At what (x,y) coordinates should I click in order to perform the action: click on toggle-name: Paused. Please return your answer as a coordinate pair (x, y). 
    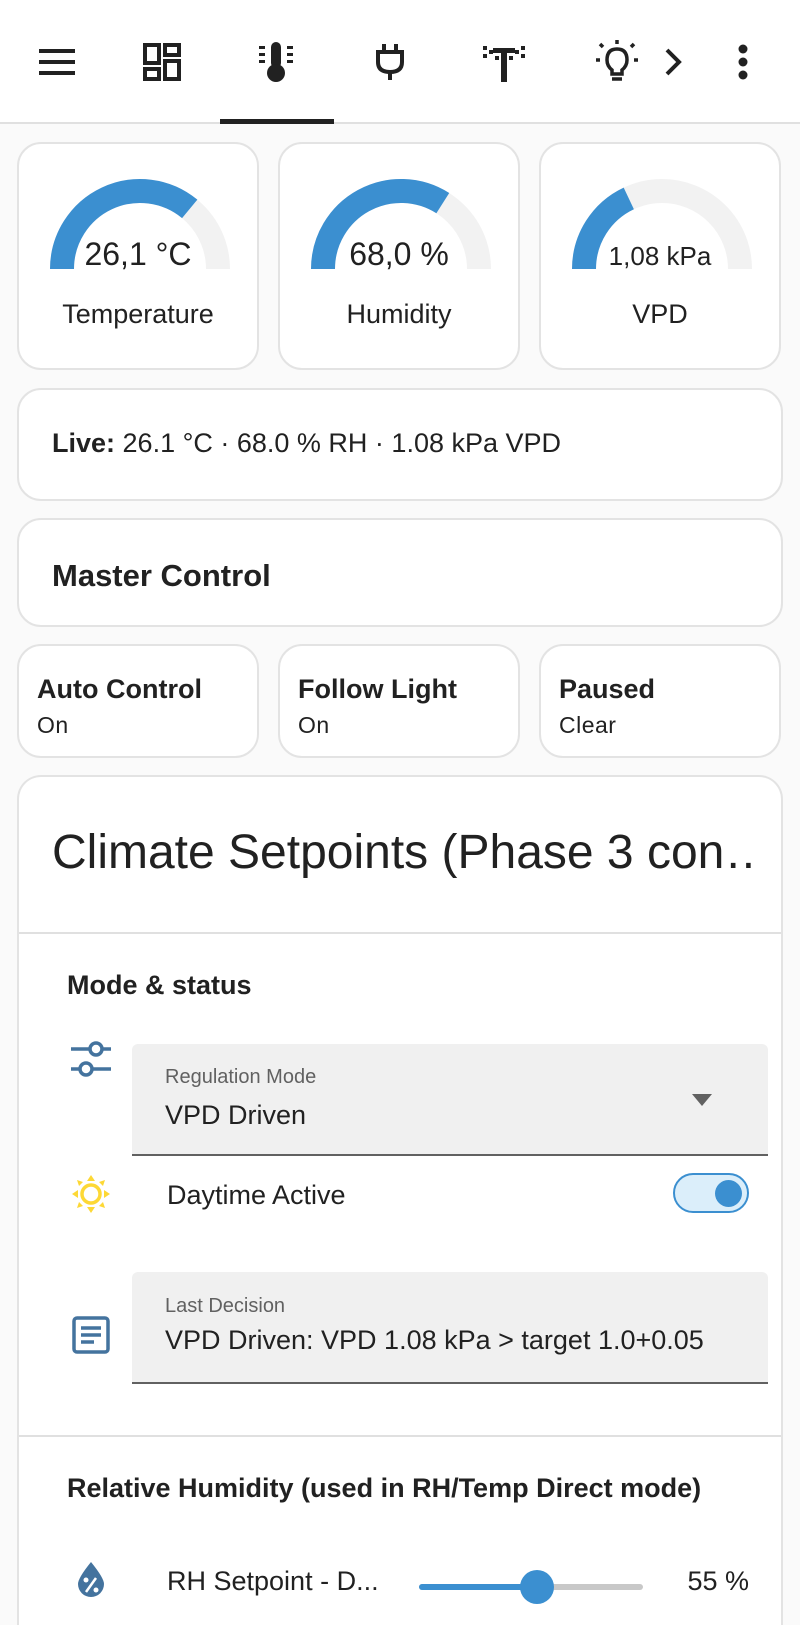
    Looking at the image, I should click on (607, 689).